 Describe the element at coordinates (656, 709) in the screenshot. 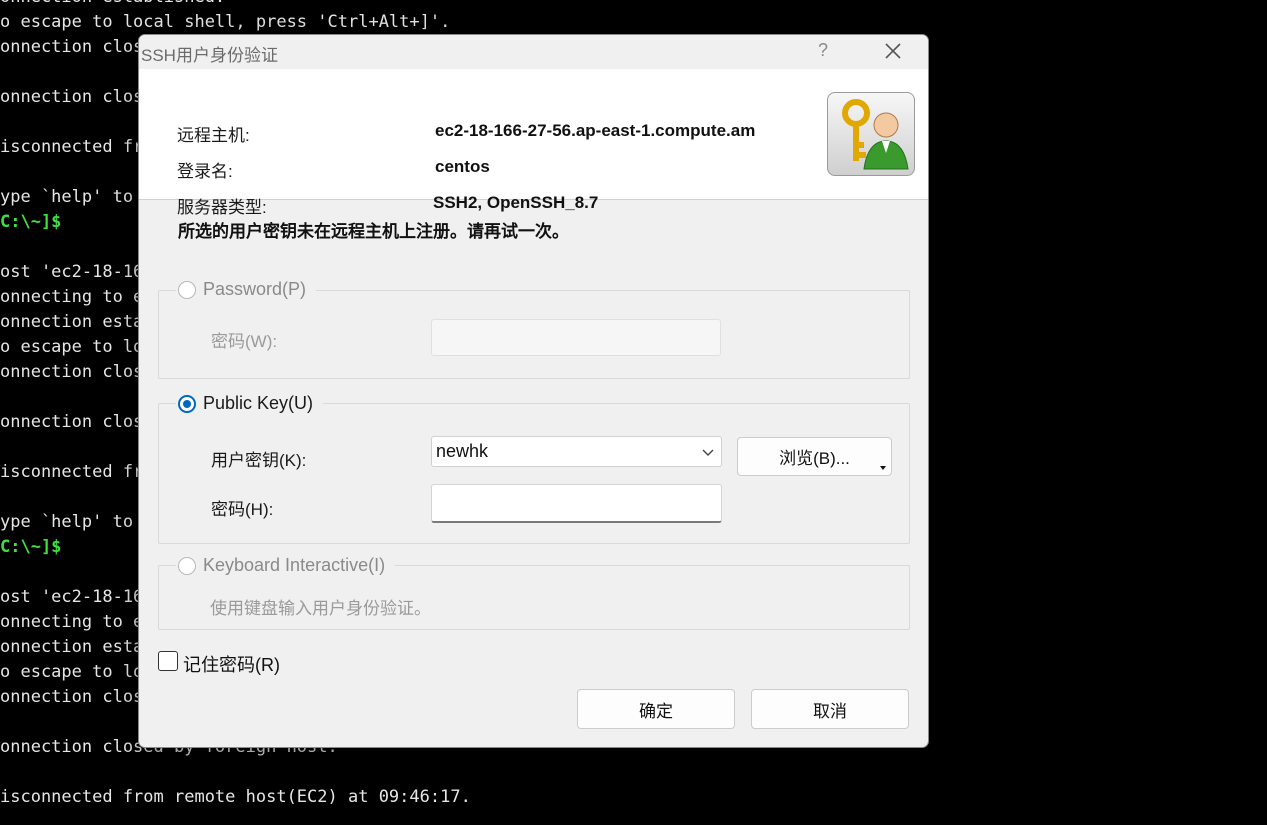

I see `ok-button: 确定` at that location.